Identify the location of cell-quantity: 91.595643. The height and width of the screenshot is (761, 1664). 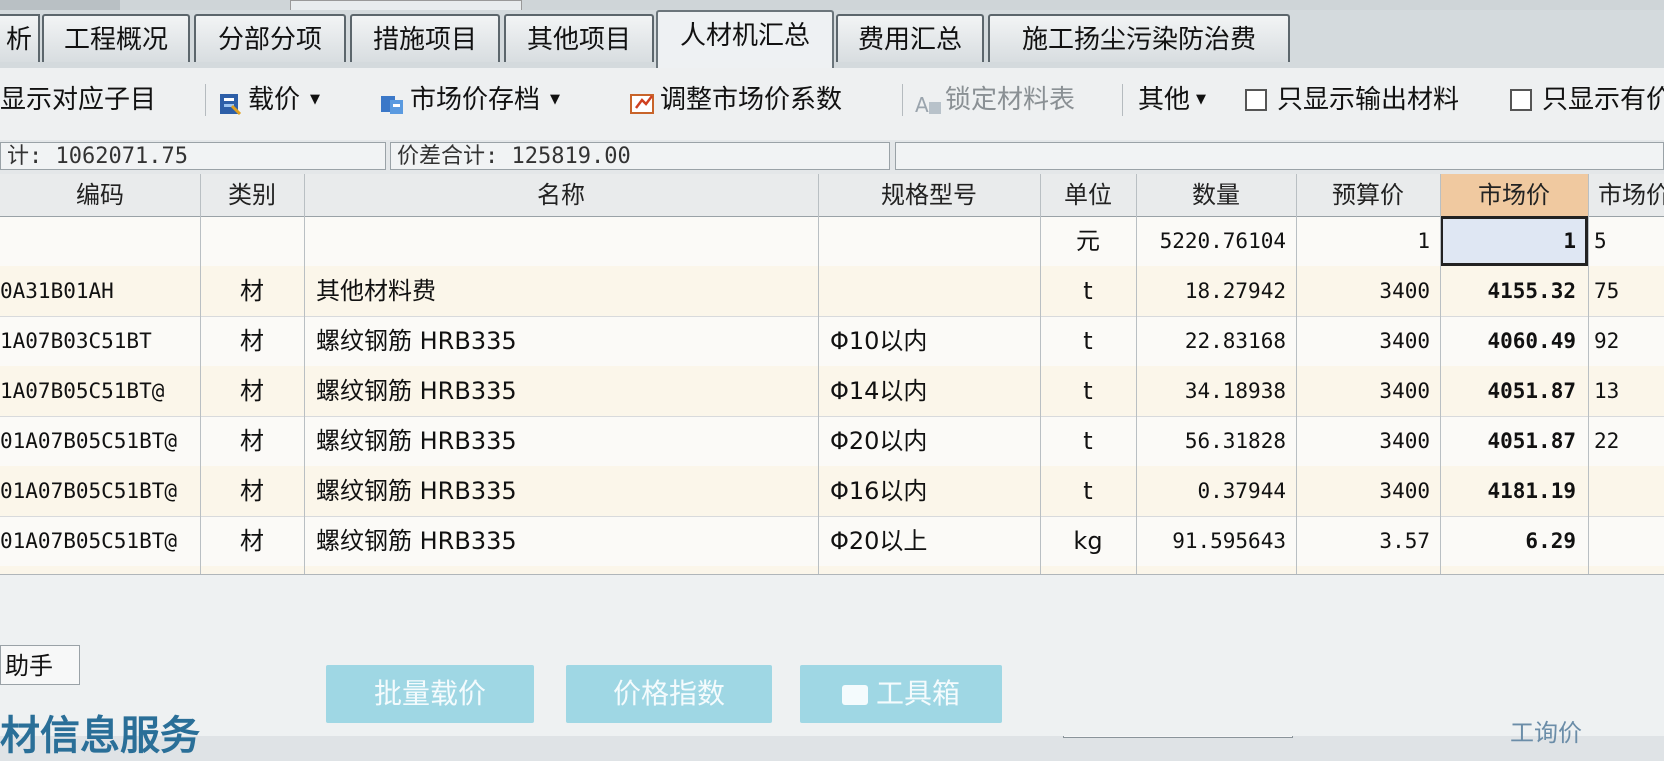
(1216, 541).